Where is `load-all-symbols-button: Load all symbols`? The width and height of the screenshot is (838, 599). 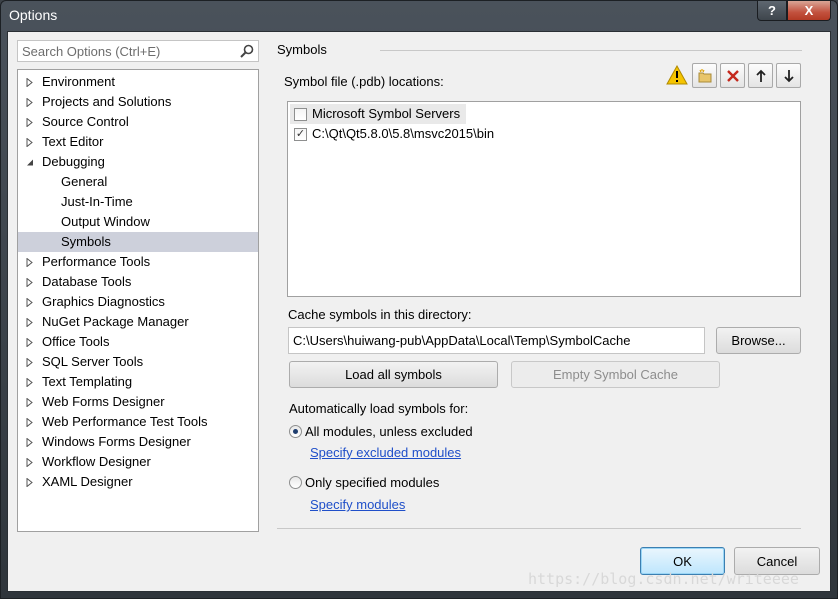
load-all-symbols-button: Load all symbols is located at coordinates (393, 374).